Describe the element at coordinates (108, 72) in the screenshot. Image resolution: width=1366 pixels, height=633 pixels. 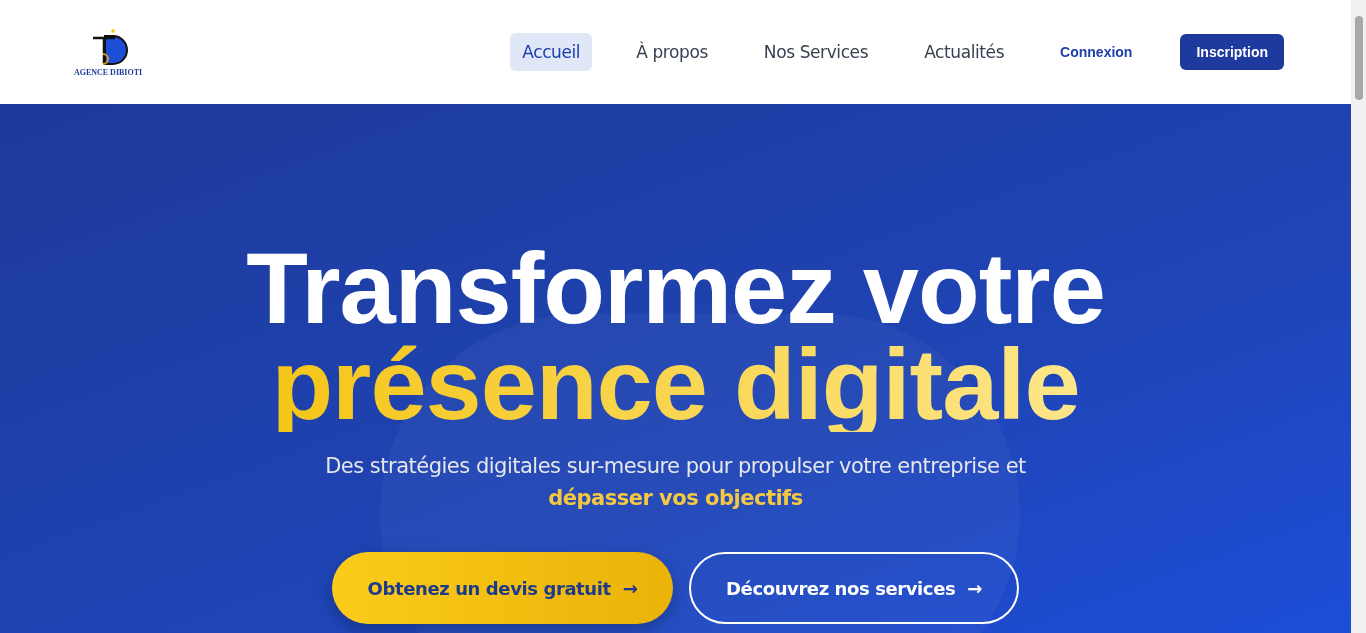
I see `logo-caption: AGENCE DIBIOTI` at that location.